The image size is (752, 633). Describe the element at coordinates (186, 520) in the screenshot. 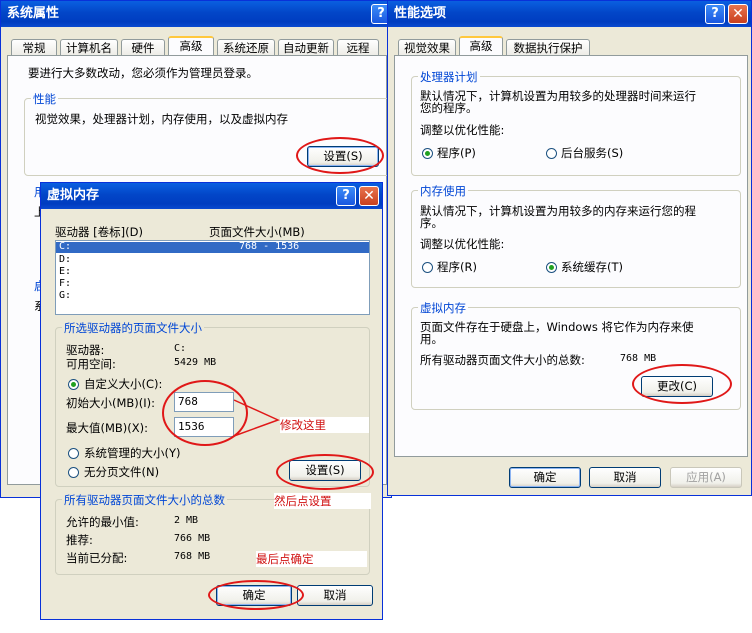

I see `min-allowed-value: 2 MB` at that location.